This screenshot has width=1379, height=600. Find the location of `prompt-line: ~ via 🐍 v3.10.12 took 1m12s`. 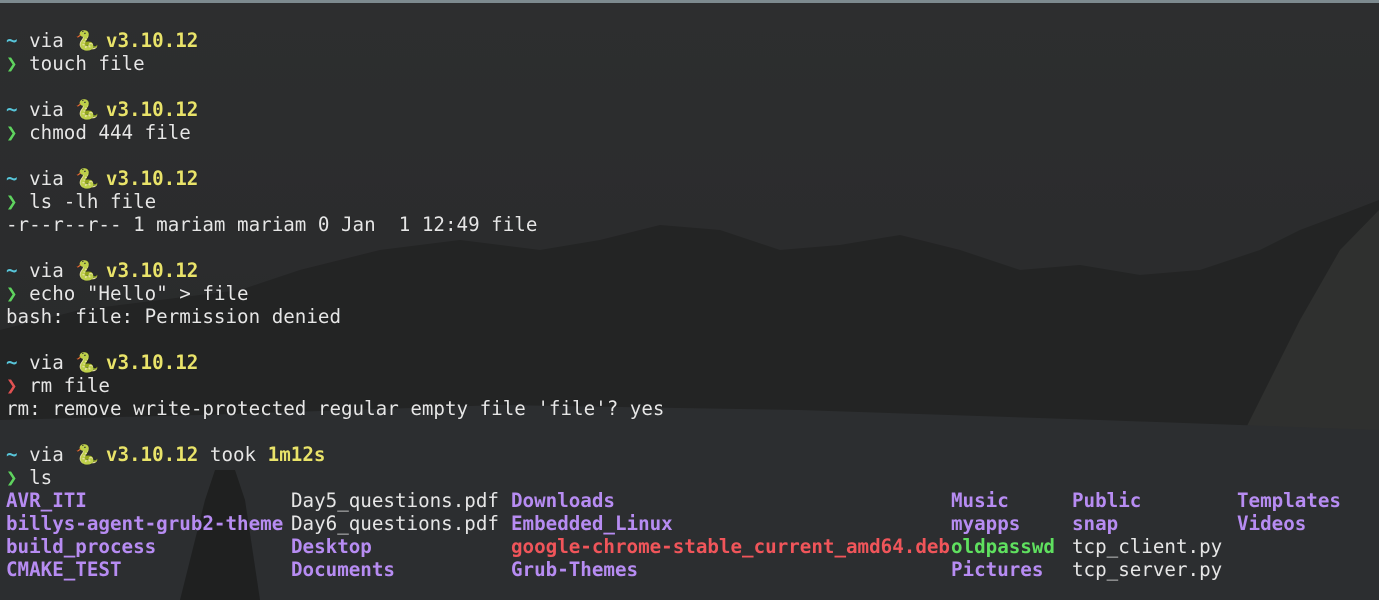

prompt-line: ~ via 🐍 v3.10.12 took 1m12s is located at coordinates (692, 454).